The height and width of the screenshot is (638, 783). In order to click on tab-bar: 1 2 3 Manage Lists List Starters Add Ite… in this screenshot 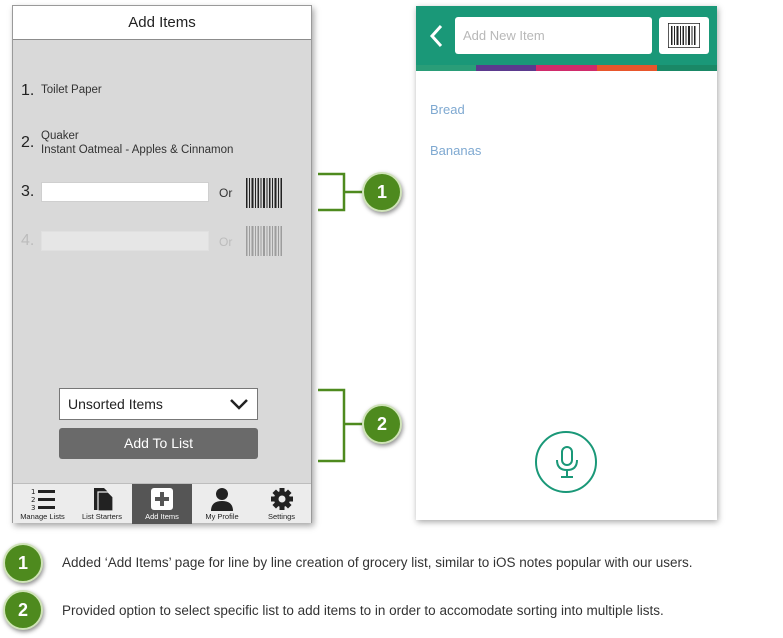, I will do `click(162, 503)`.